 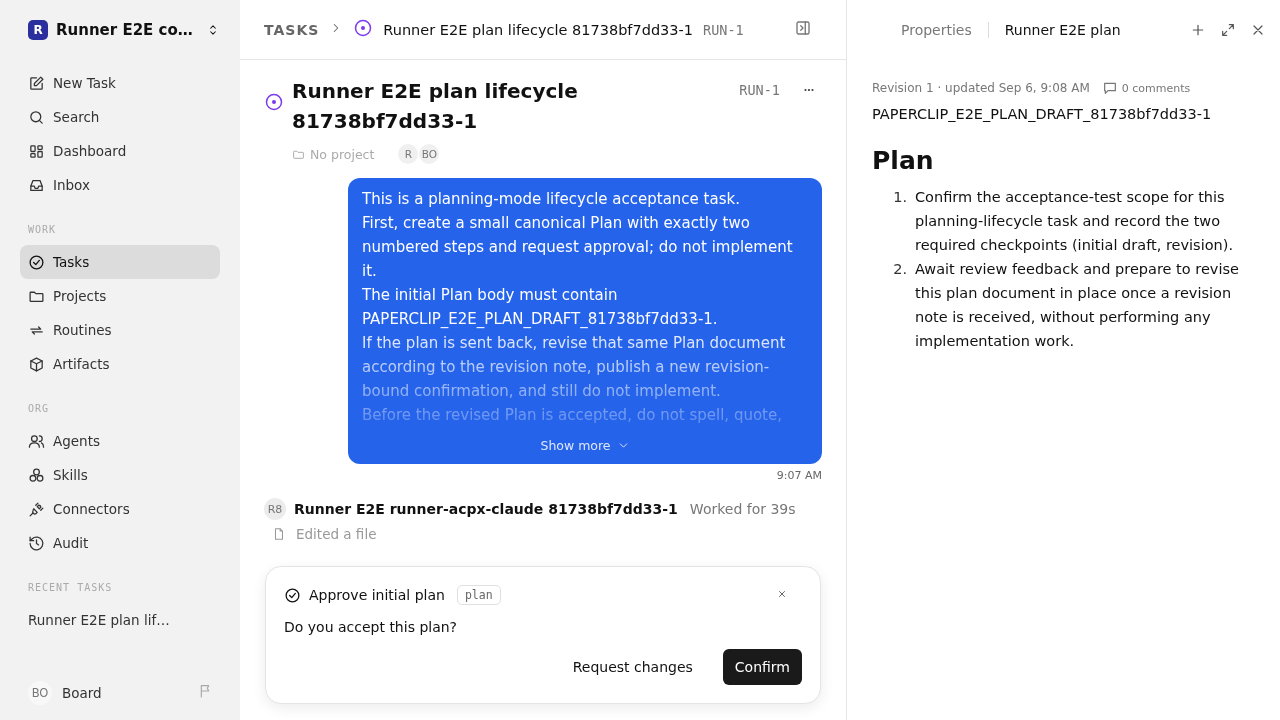 What do you see at coordinates (1146, 88) in the screenshot?
I see `comments-link: 0 comments` at bounding box center [1146, 88].